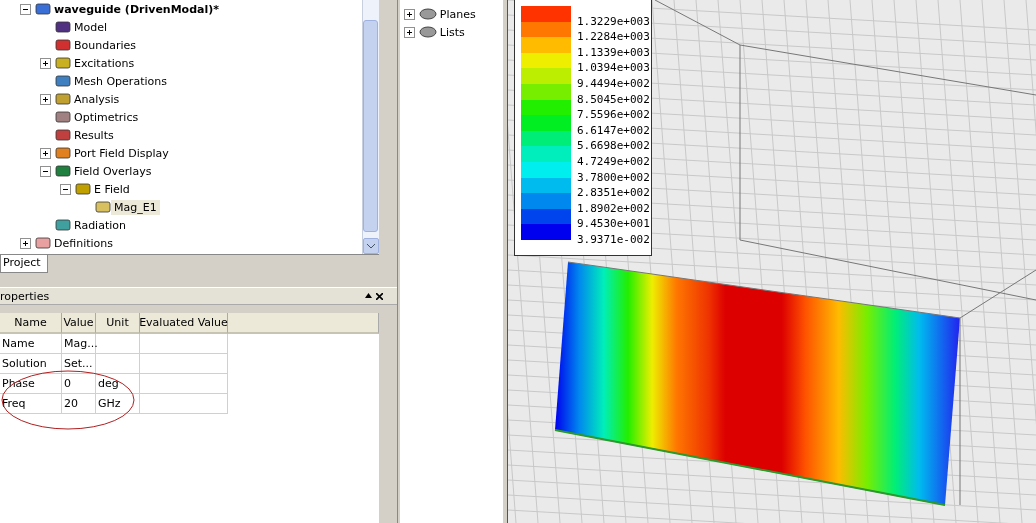 Image resolution: width=1036 pixels, height=523 pixels. I want to click on tree-item: E Field, so click(112, 189).